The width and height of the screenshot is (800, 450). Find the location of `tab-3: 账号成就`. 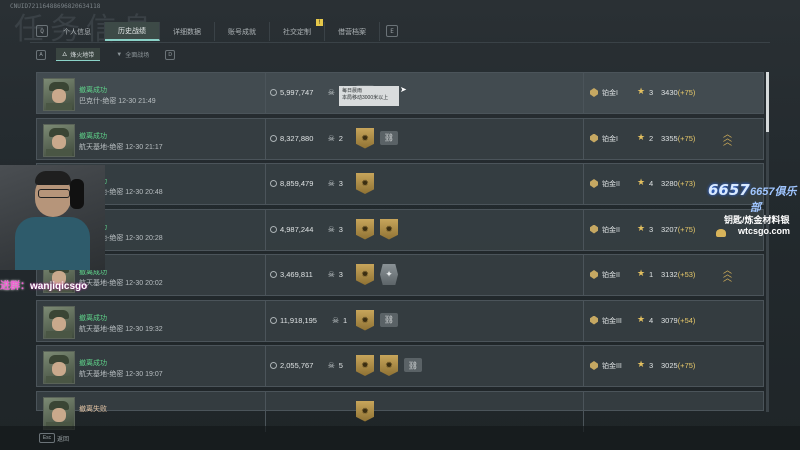

tab-3: 账号成就 is located at coordinates (242, 31).